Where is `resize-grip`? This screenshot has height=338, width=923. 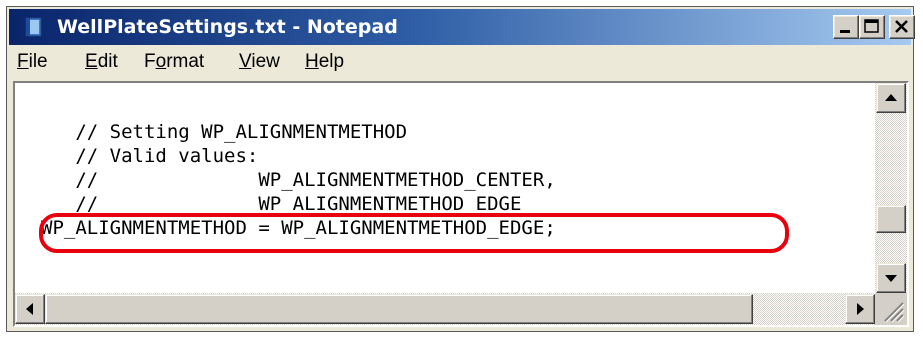
resize-grip is located at coordinates (891, 309).